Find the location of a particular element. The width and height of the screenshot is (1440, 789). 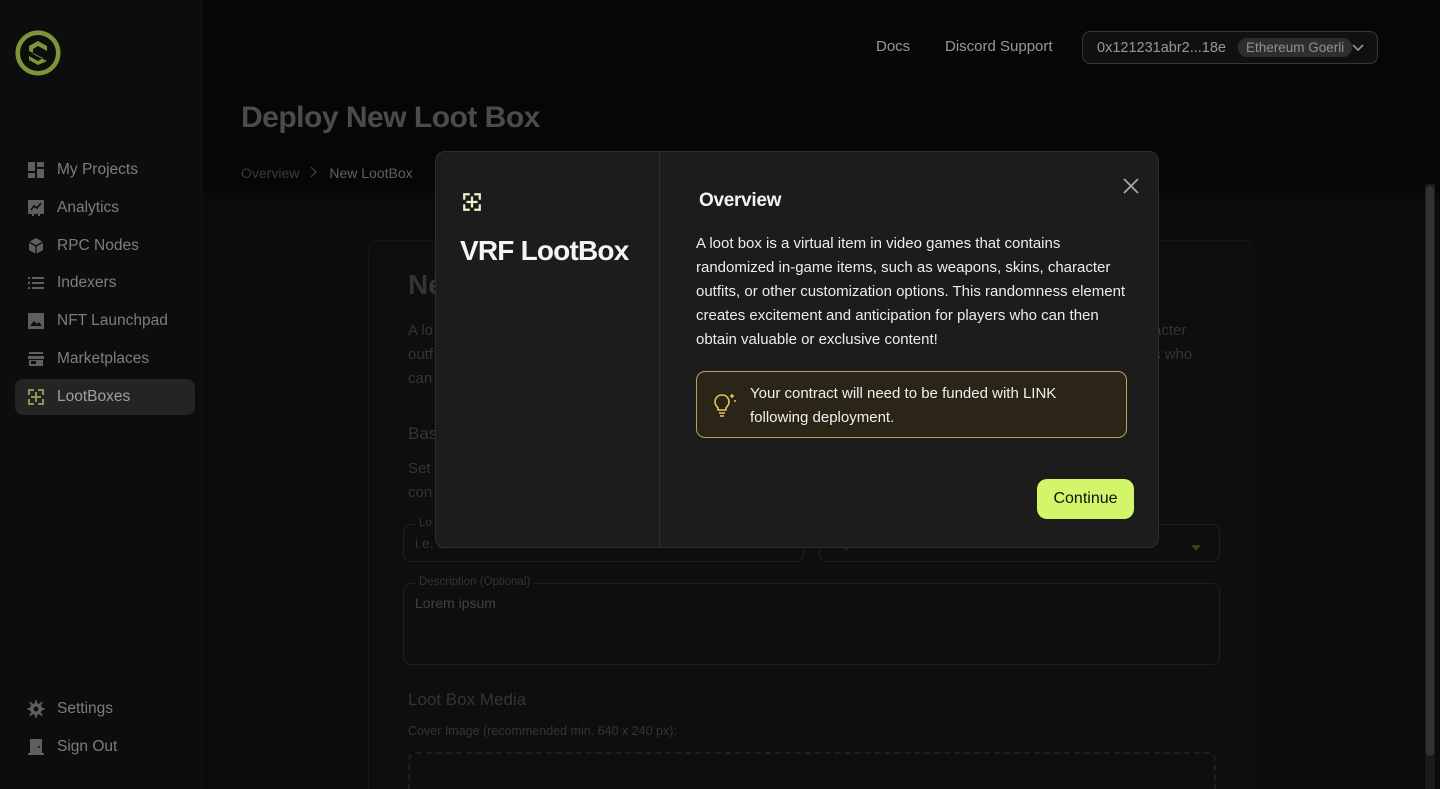

modal-heading: Overview is located at coordinates (740, 200).